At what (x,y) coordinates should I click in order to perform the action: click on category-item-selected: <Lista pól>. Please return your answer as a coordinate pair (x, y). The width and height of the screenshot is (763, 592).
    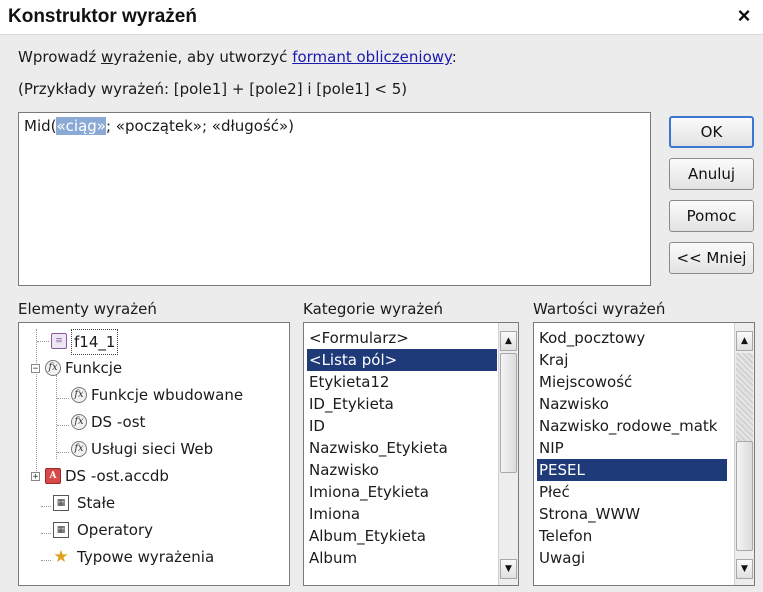
    Looking at the image, I should click on (402, 360).